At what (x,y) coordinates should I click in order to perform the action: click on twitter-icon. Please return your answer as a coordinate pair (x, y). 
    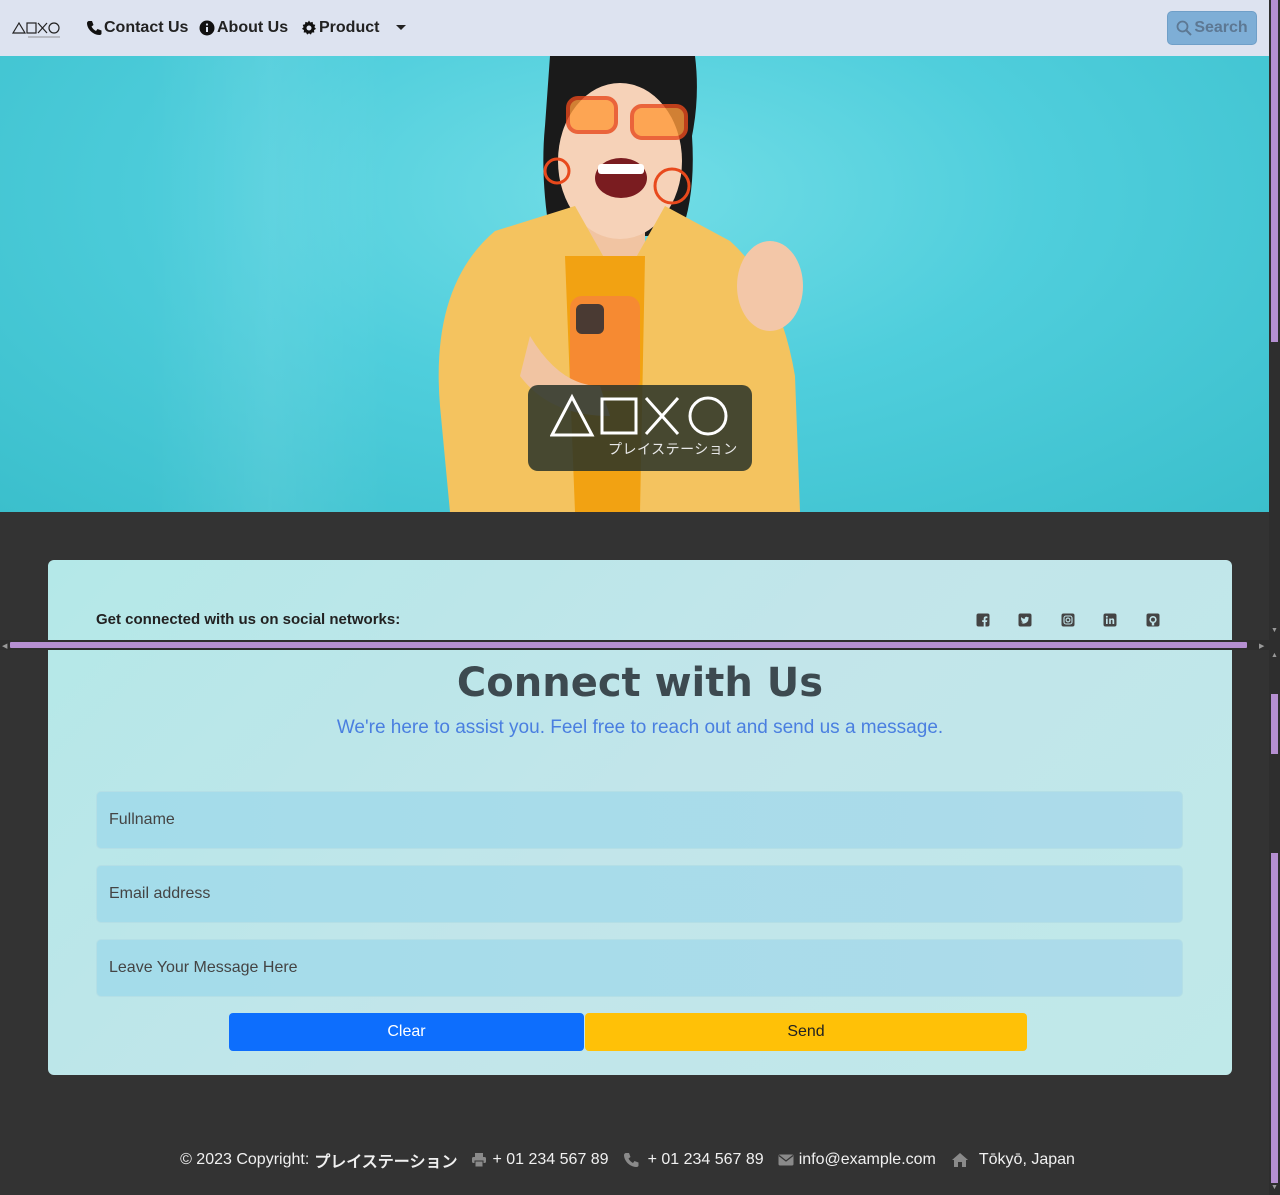
    Looking at the image, I should click on (1025, 620).